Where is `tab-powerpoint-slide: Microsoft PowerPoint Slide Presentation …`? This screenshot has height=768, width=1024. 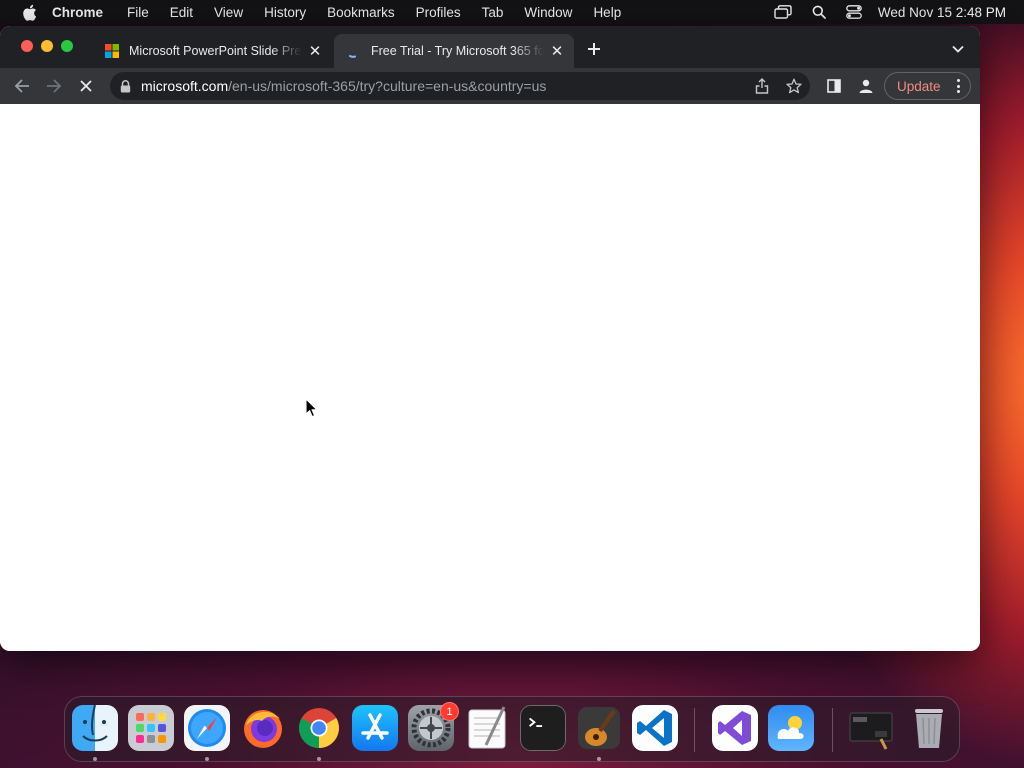 tab-powerpoint-slide: Microsoft PowerPoint Slide Presentation … is located at coordinates (212, 51).